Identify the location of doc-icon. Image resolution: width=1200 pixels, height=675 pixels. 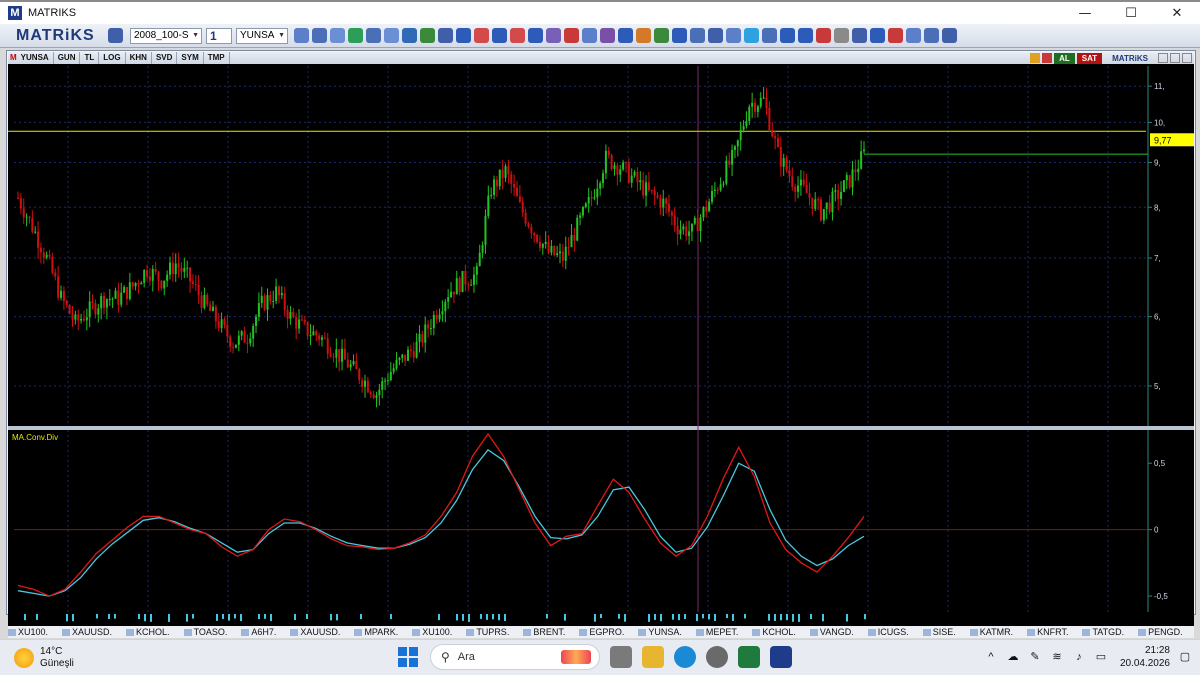
(733, 35).